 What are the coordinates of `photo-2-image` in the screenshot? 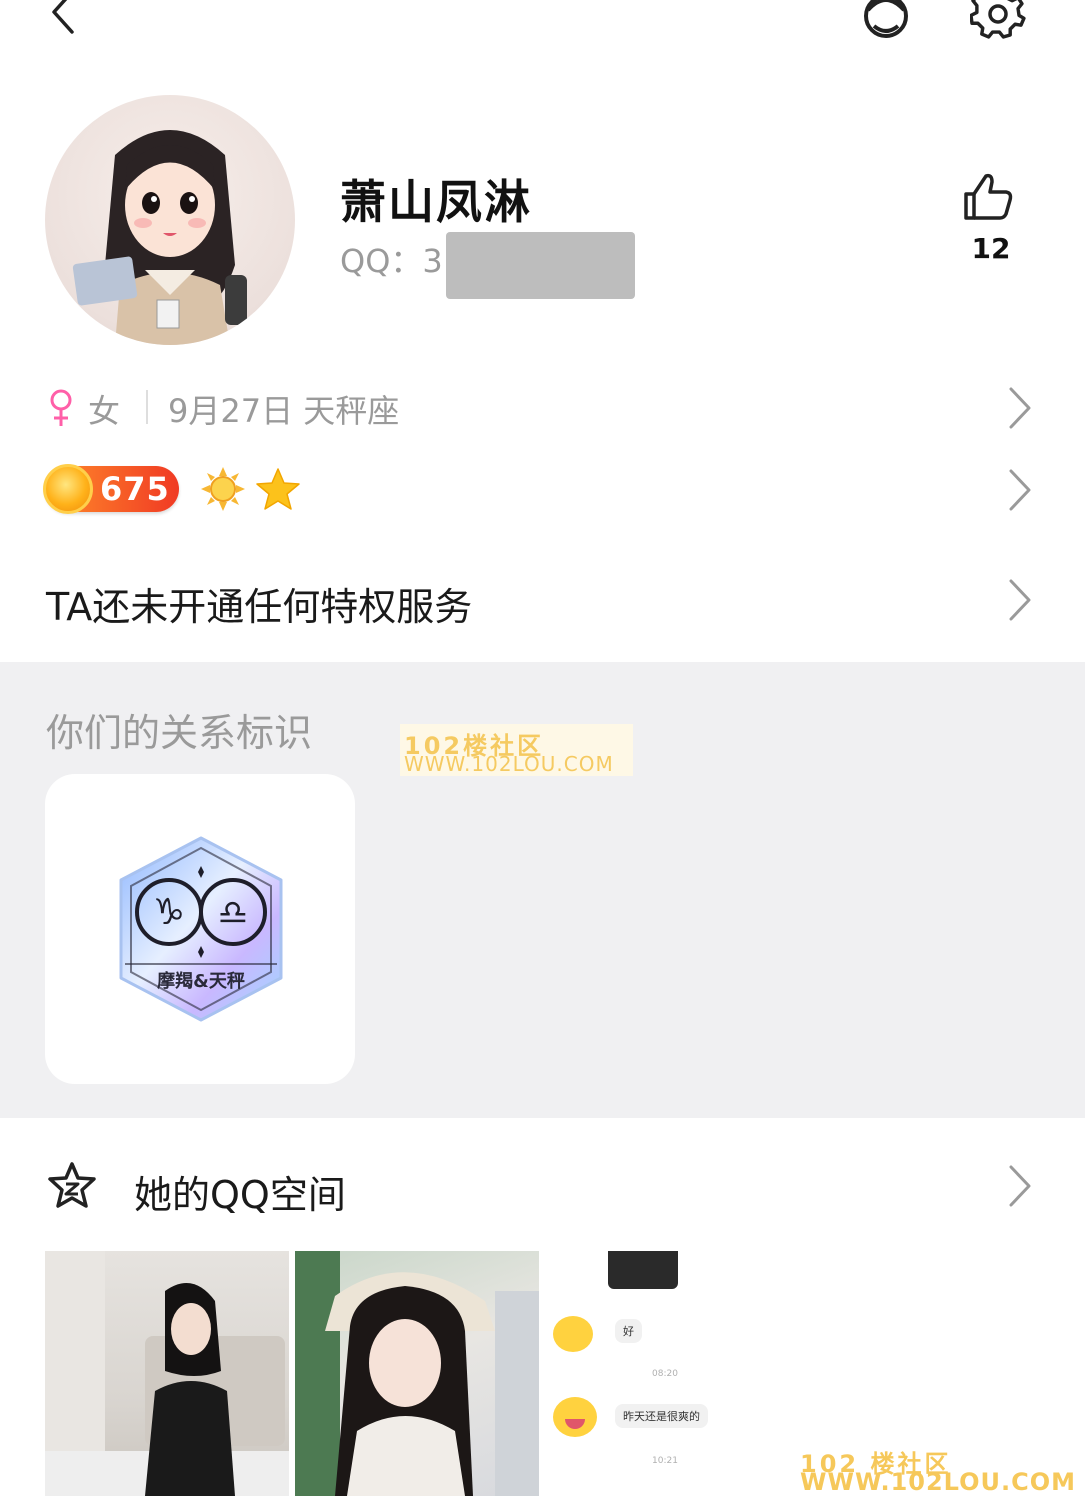 It's located at (417, 1373).